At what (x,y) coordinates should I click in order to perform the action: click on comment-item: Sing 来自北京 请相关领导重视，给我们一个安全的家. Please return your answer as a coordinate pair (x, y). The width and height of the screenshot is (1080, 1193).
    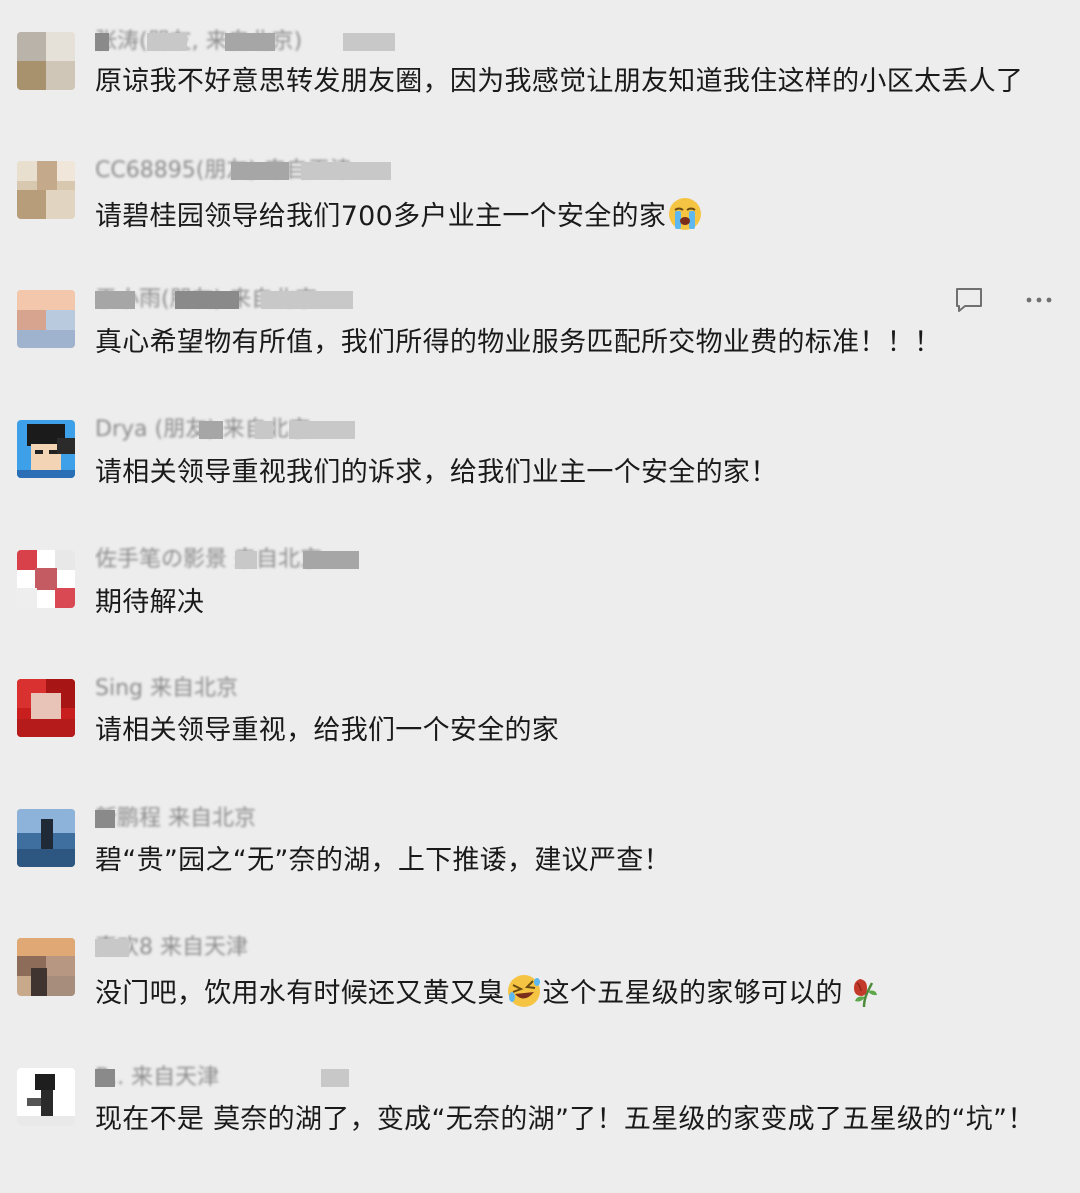
    Looking at the image, I should click on (540, 739).